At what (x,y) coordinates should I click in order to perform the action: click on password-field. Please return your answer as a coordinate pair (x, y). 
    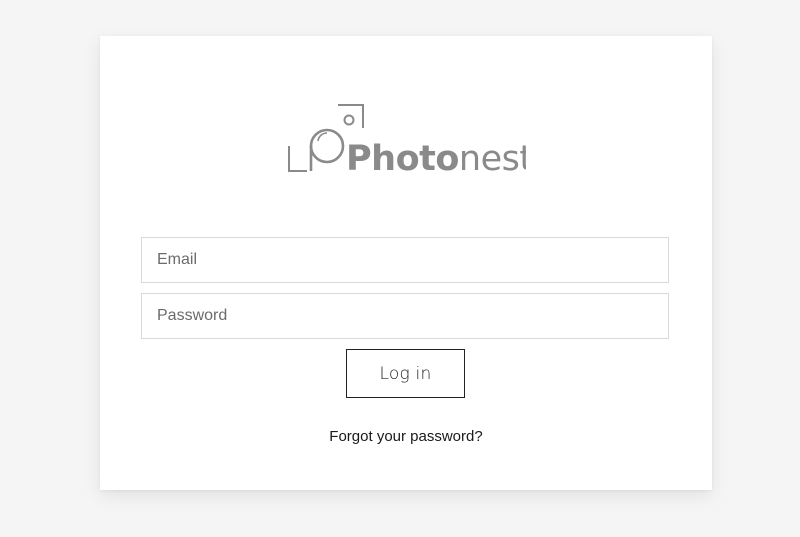
    Looking at the image, I should click on (405, 316).